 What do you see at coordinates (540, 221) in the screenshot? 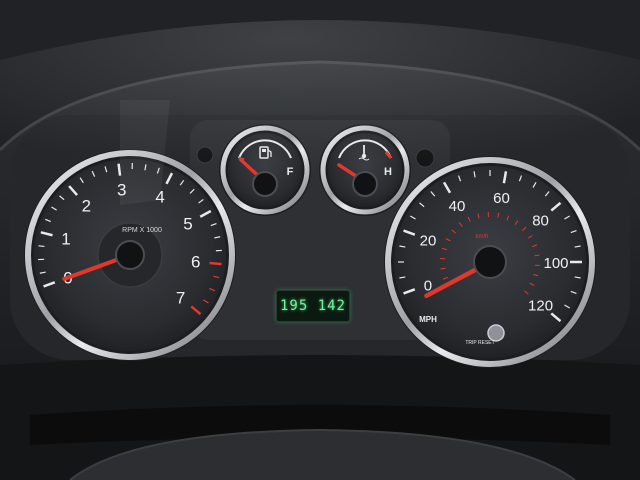
I see `mph-tick-label: 80` at bounding box center [540, 221].